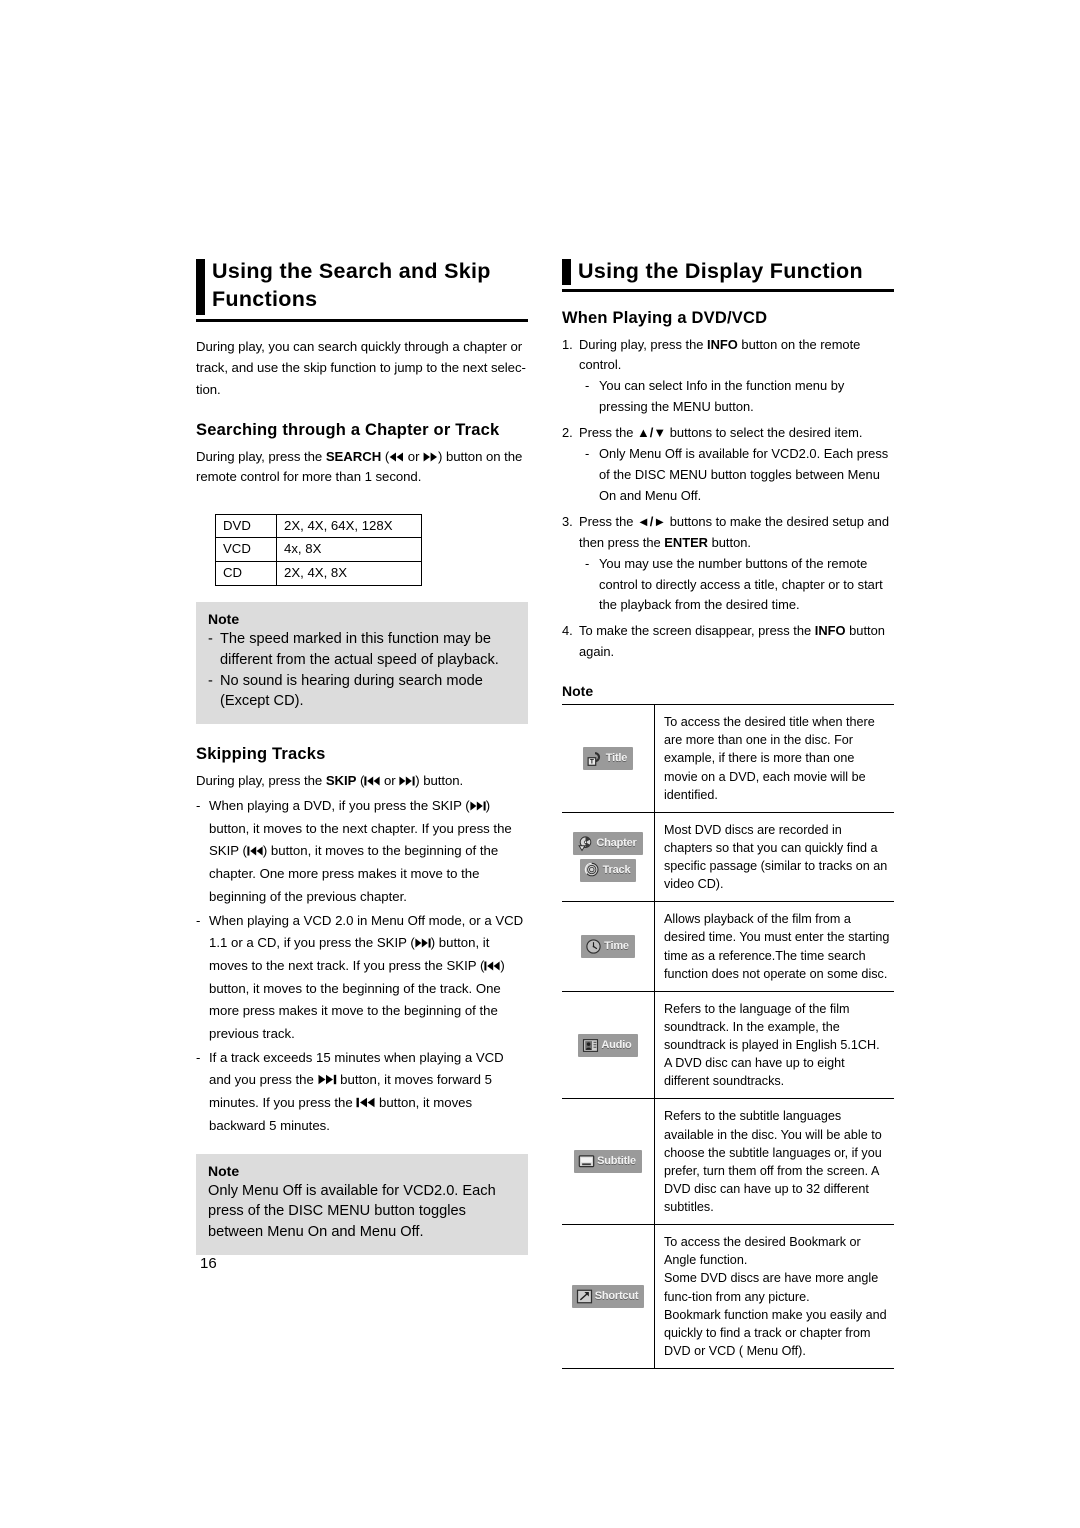 The image size is (1080, 1528). I want to click on chip-label: Time, so click(616, 946).